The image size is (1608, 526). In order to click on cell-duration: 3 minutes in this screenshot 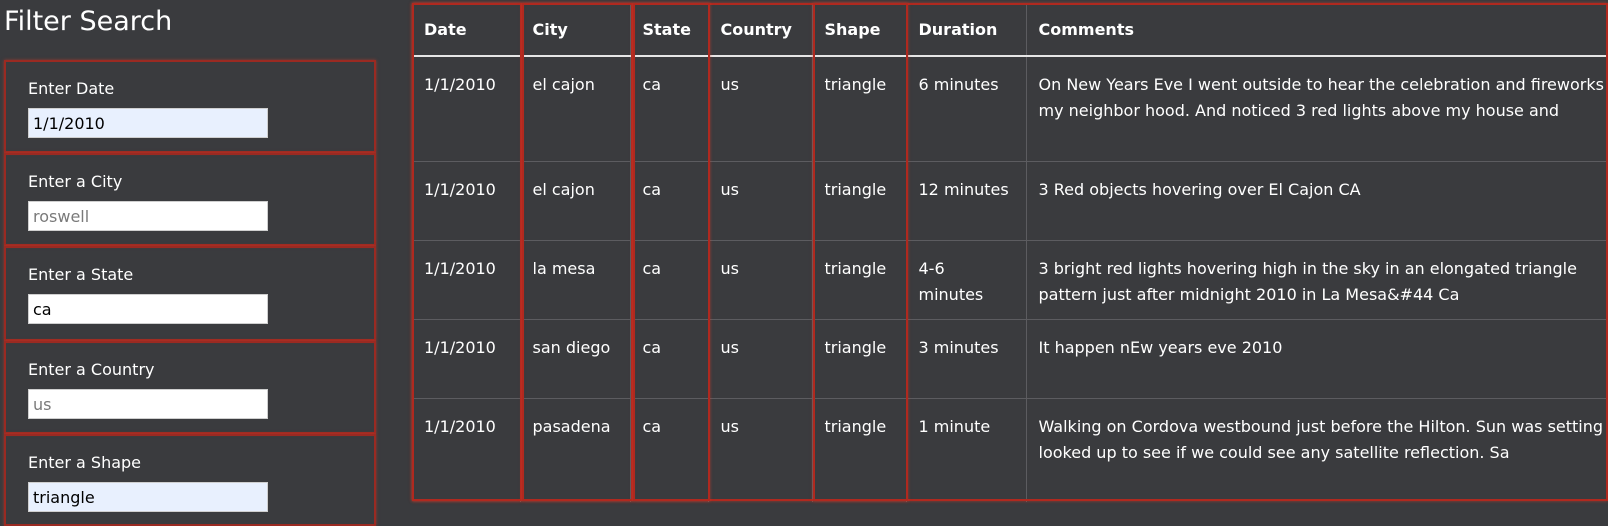, I will do `click(966, 358)`.